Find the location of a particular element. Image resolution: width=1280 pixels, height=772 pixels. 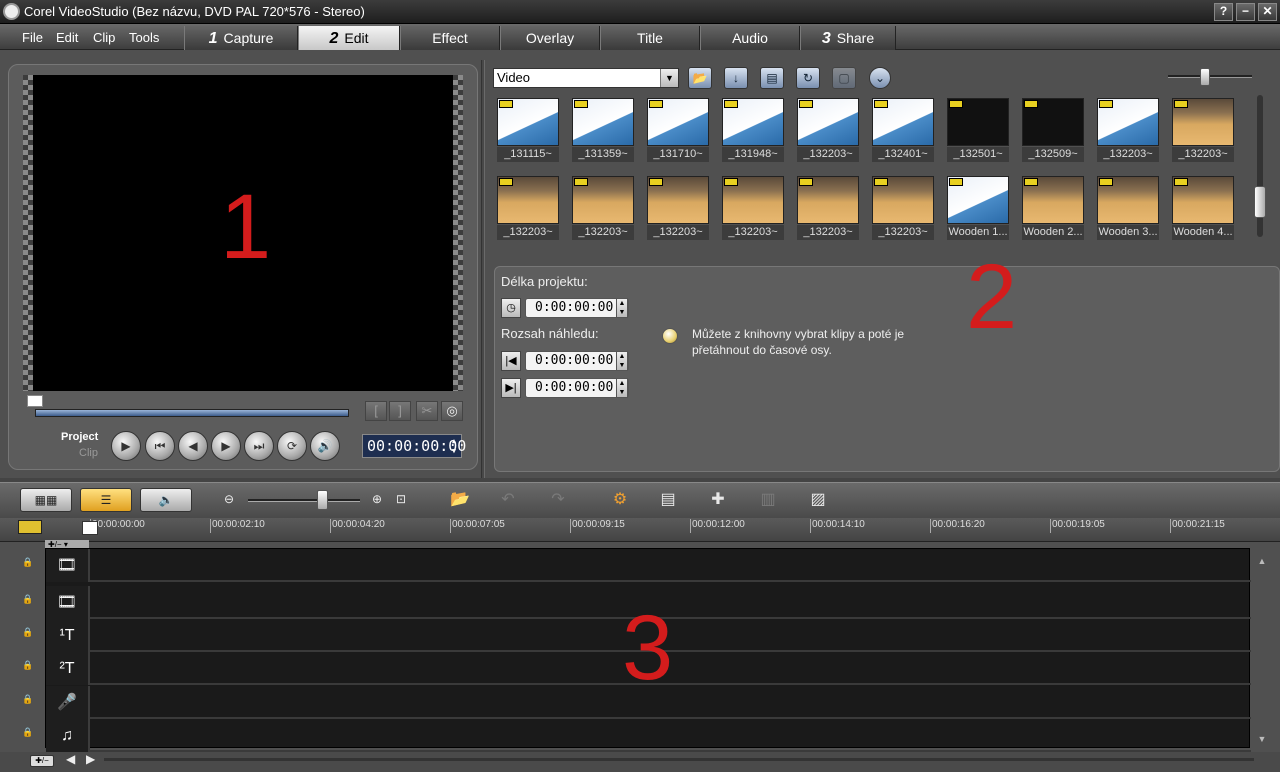

library-clip: _131359~ is located at coordinates (603, 130).